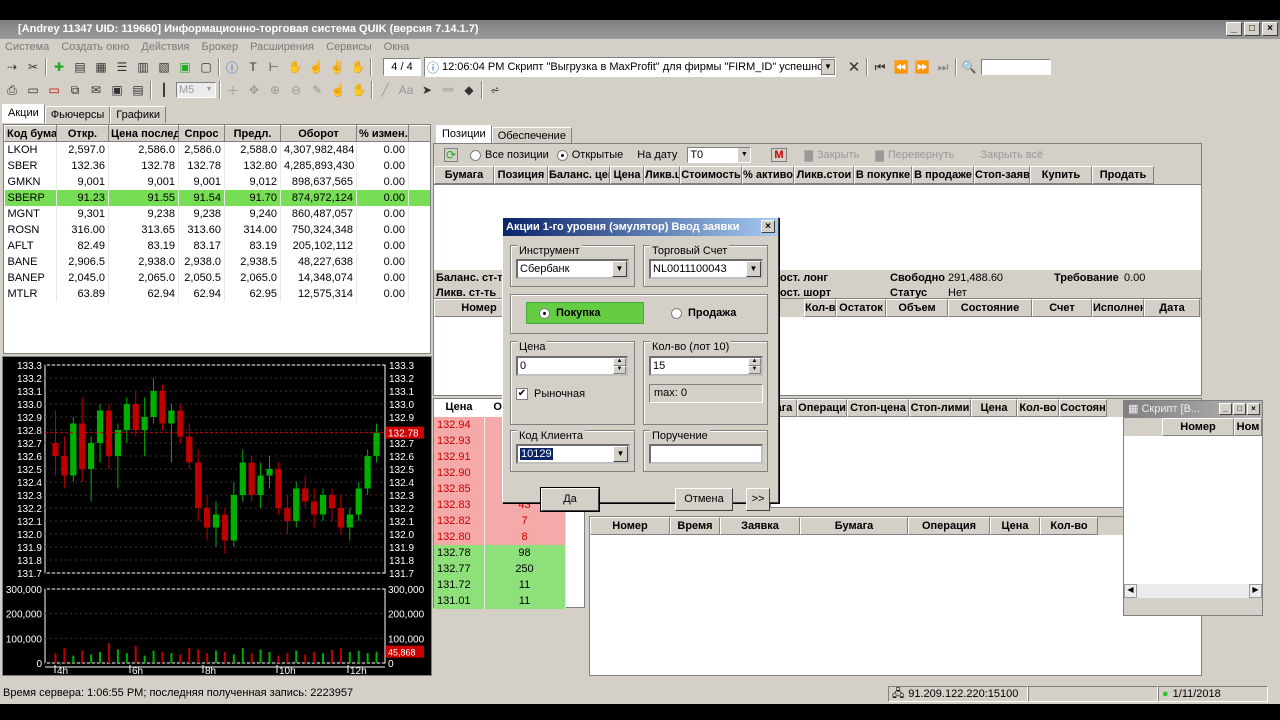 This screenshot has height=720, width=1280. What do you see at coordinates (573, 454) in the screenshot?
I see `client-select: 10129 ▼` at bounding box center [573, 454].